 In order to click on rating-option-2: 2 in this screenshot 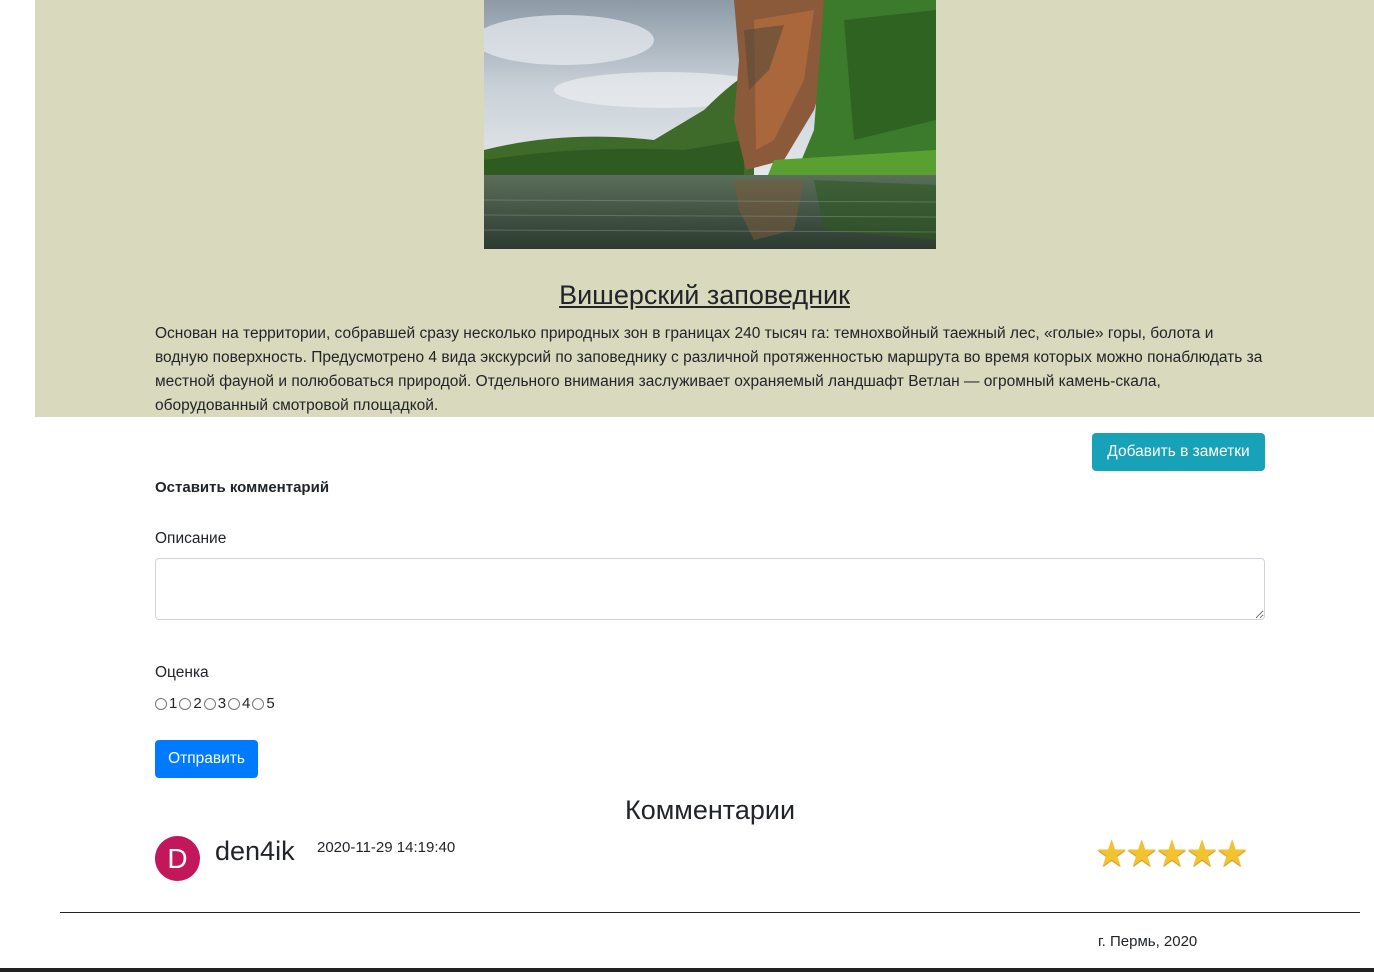, I will do `click(191, 703)`.